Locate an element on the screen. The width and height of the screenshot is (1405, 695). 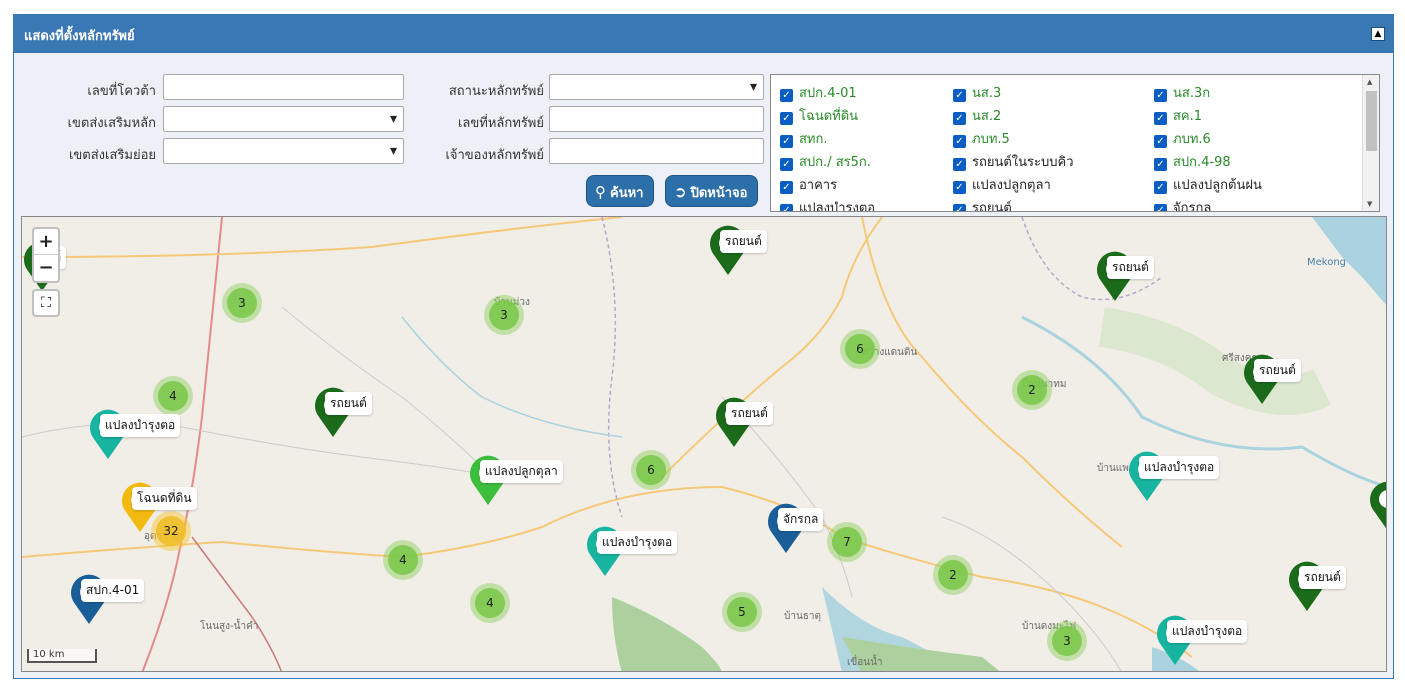
map-place-label: เขื่อนนํ้า is located at coordinates (865, 662).